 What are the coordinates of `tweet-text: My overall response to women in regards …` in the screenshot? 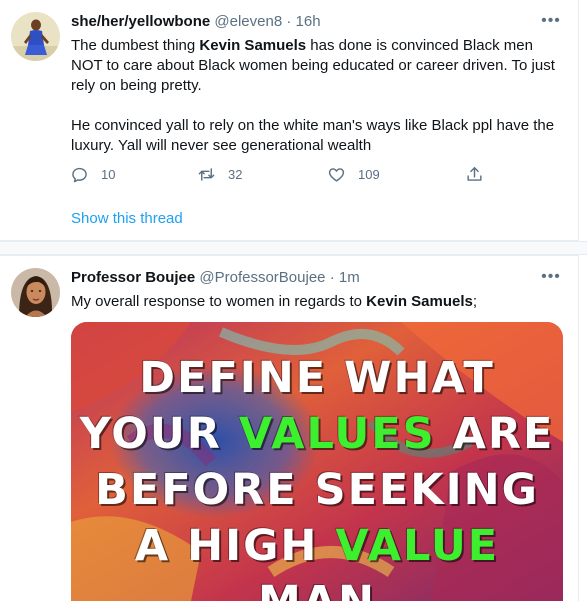 It's located at (318, 302).